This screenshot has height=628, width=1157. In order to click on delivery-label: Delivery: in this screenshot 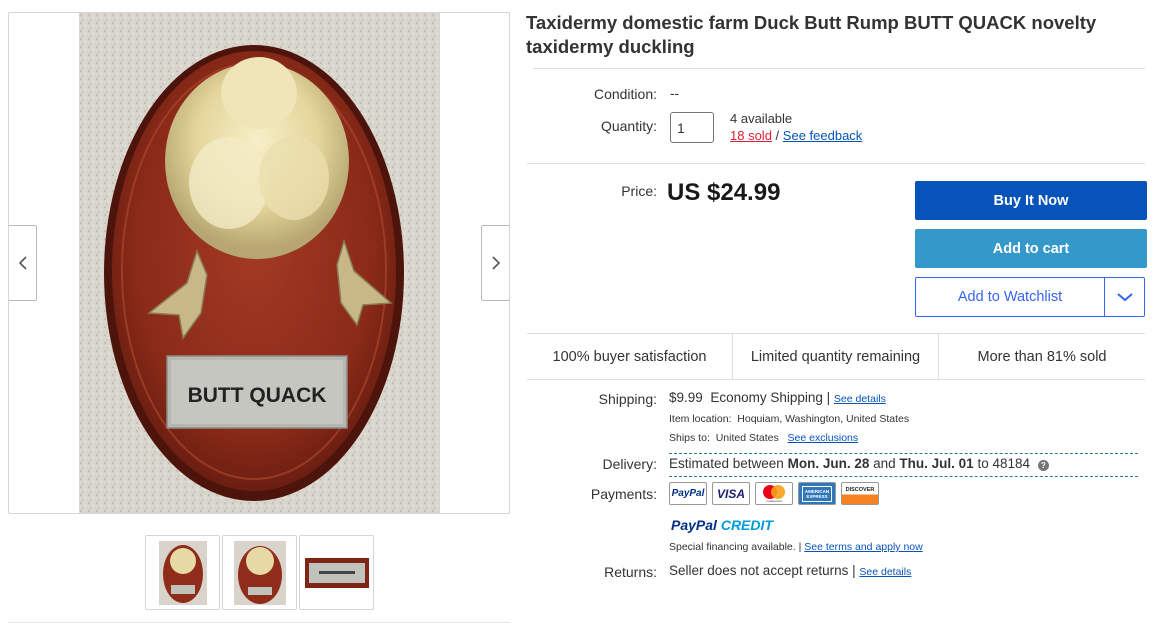, I will do `click(629, 464)`.